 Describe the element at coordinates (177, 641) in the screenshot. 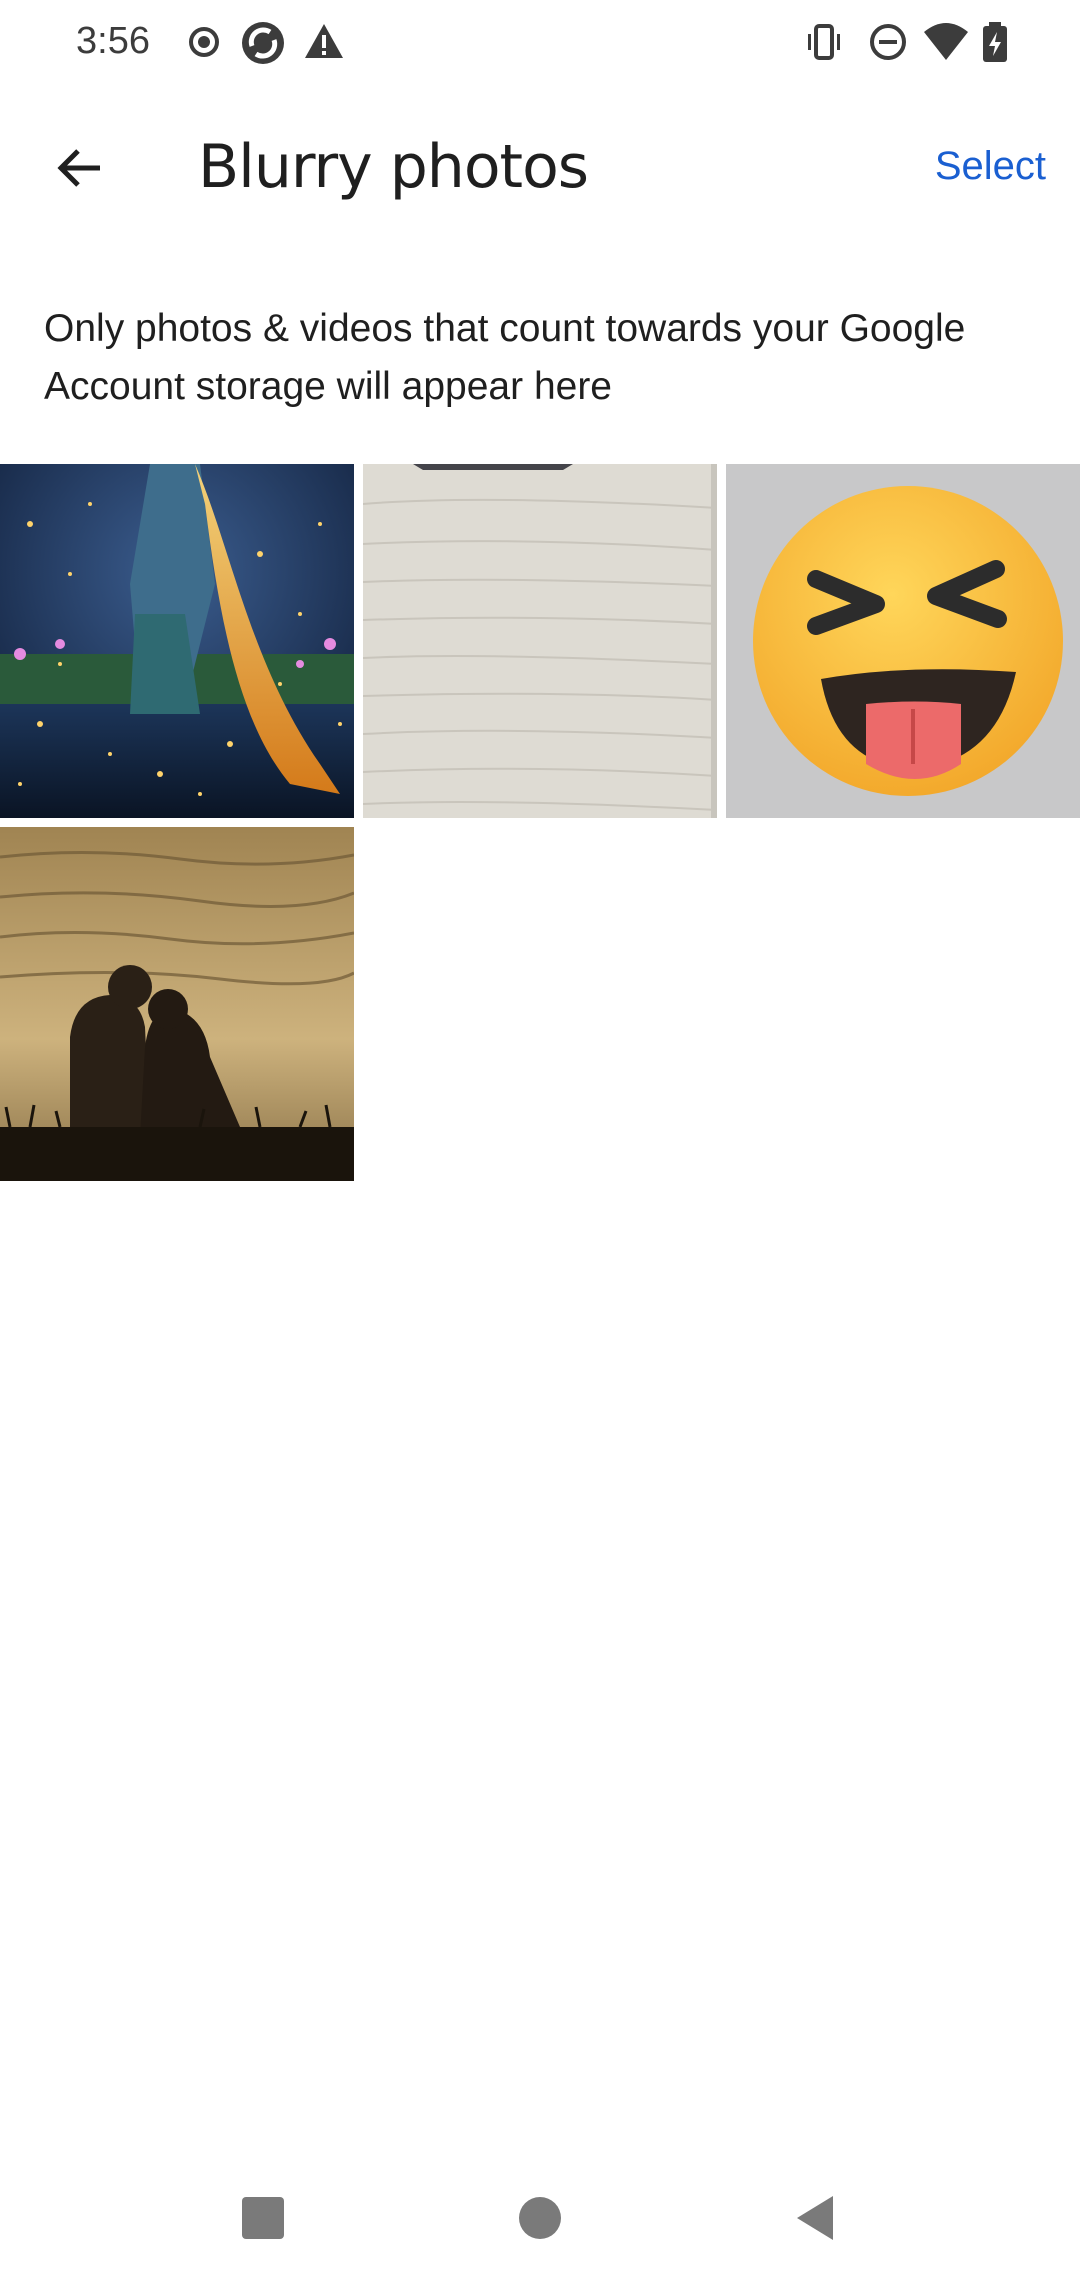

I see `photo-fairy-tale-water` at that location.